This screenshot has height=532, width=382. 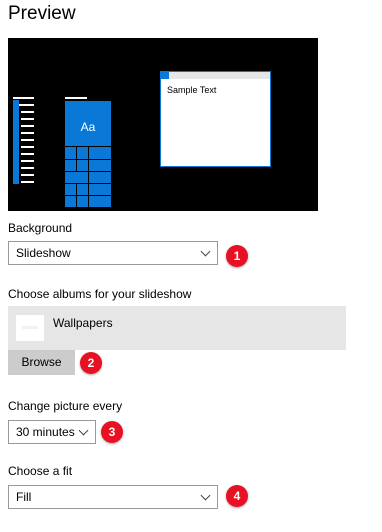 I want to click on callout-badge-1: 1, so click(x=237, y=256).